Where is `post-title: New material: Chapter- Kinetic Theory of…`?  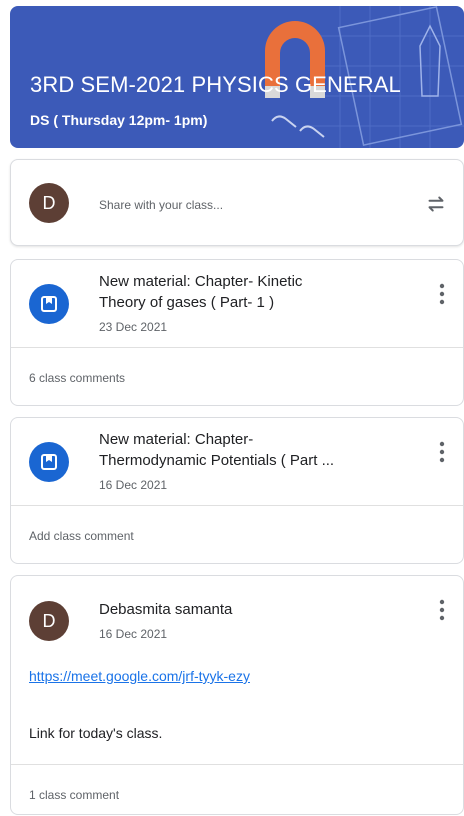 post-title: New material: Chapter- Kinetic Theory of… is located at coordinates (249, 292).